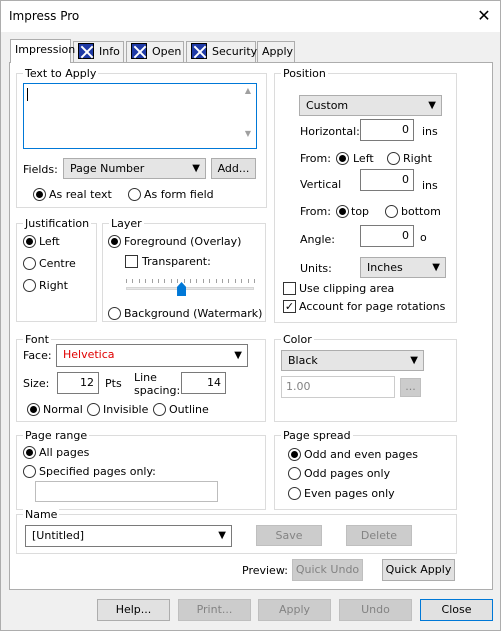 The height and width of the screenshot is (631, 501). I want to click on title-bar: Impress Pro ✕, so click(250, 16).